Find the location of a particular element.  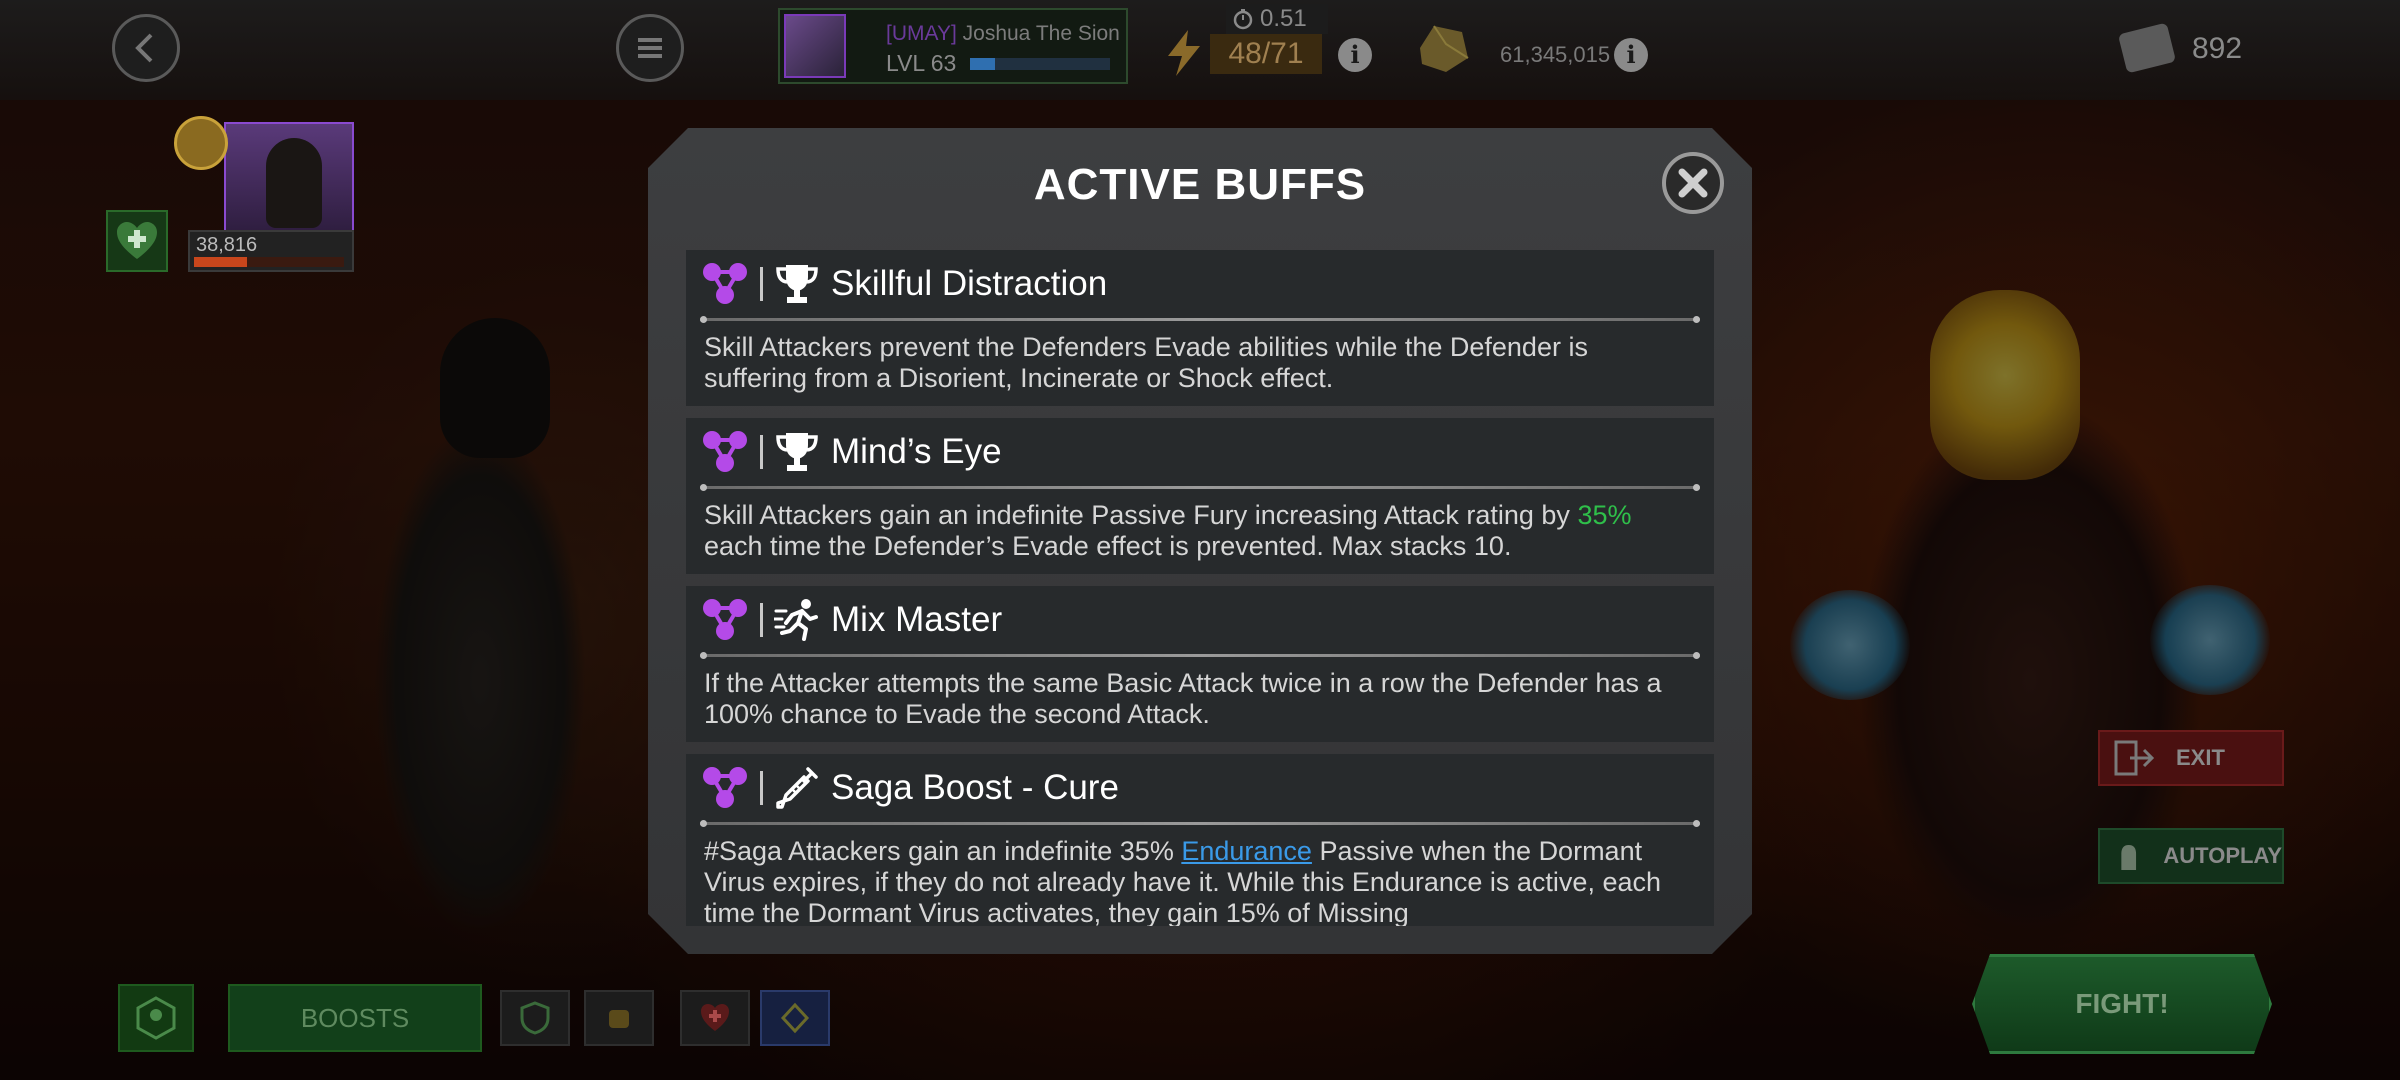

summoner-profile: [UMAY] Joshua The Sion LVL 63 is located at coordinates (953, 46).